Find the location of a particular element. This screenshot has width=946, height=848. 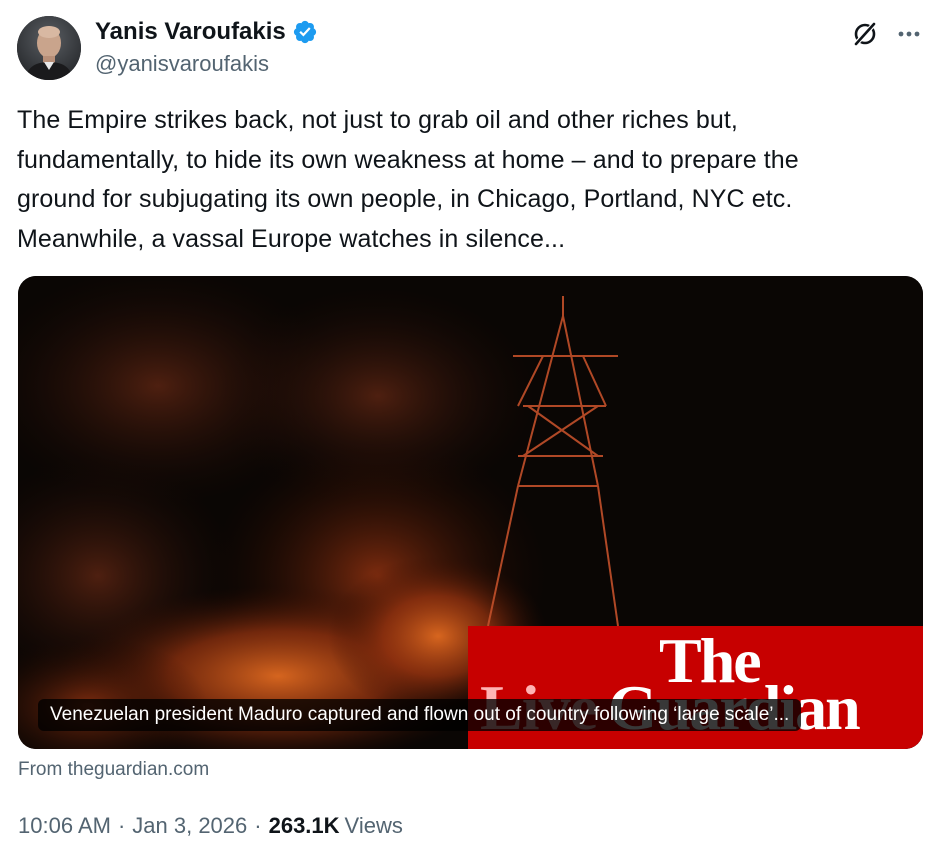

avatar is located at coordinates (49, 48).